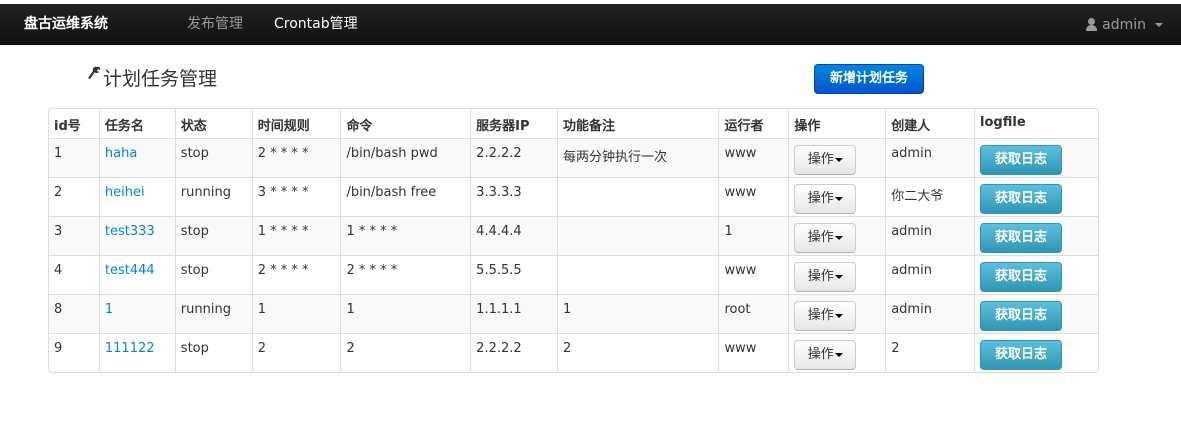 This screenshot has height=442, width=1181. I want to click on cell-name: 111122, so click(136, 352).